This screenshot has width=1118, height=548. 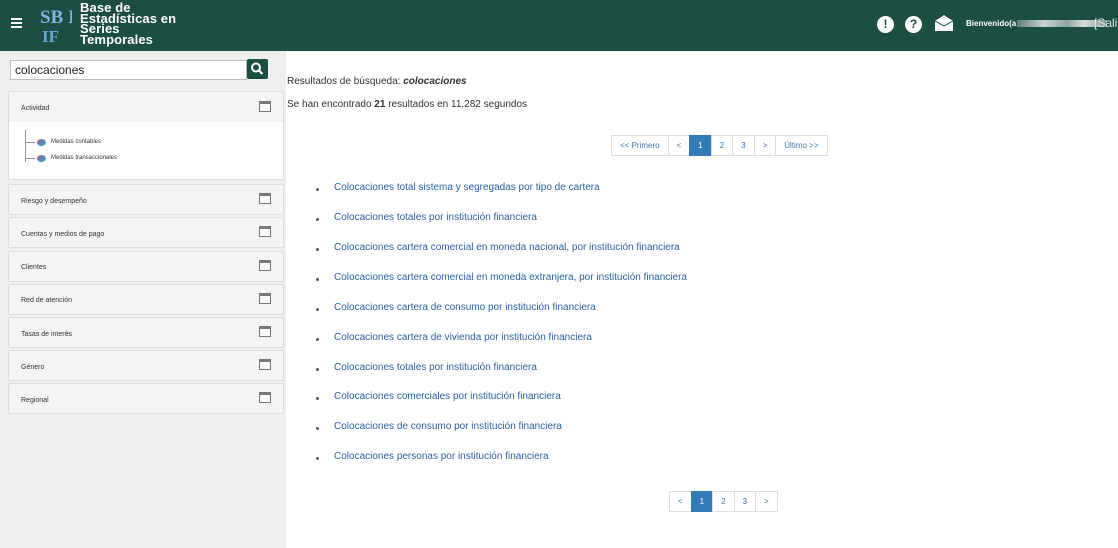 I want to click on search-button, so click(x=257, y=69).